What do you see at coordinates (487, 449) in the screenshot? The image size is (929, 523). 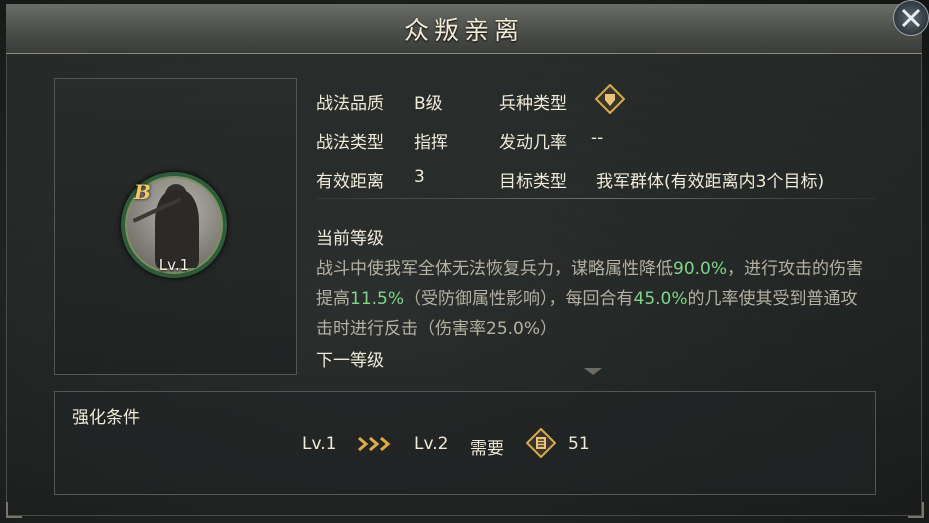 I see `require-label: 需要` at bounding box center [487, 449].